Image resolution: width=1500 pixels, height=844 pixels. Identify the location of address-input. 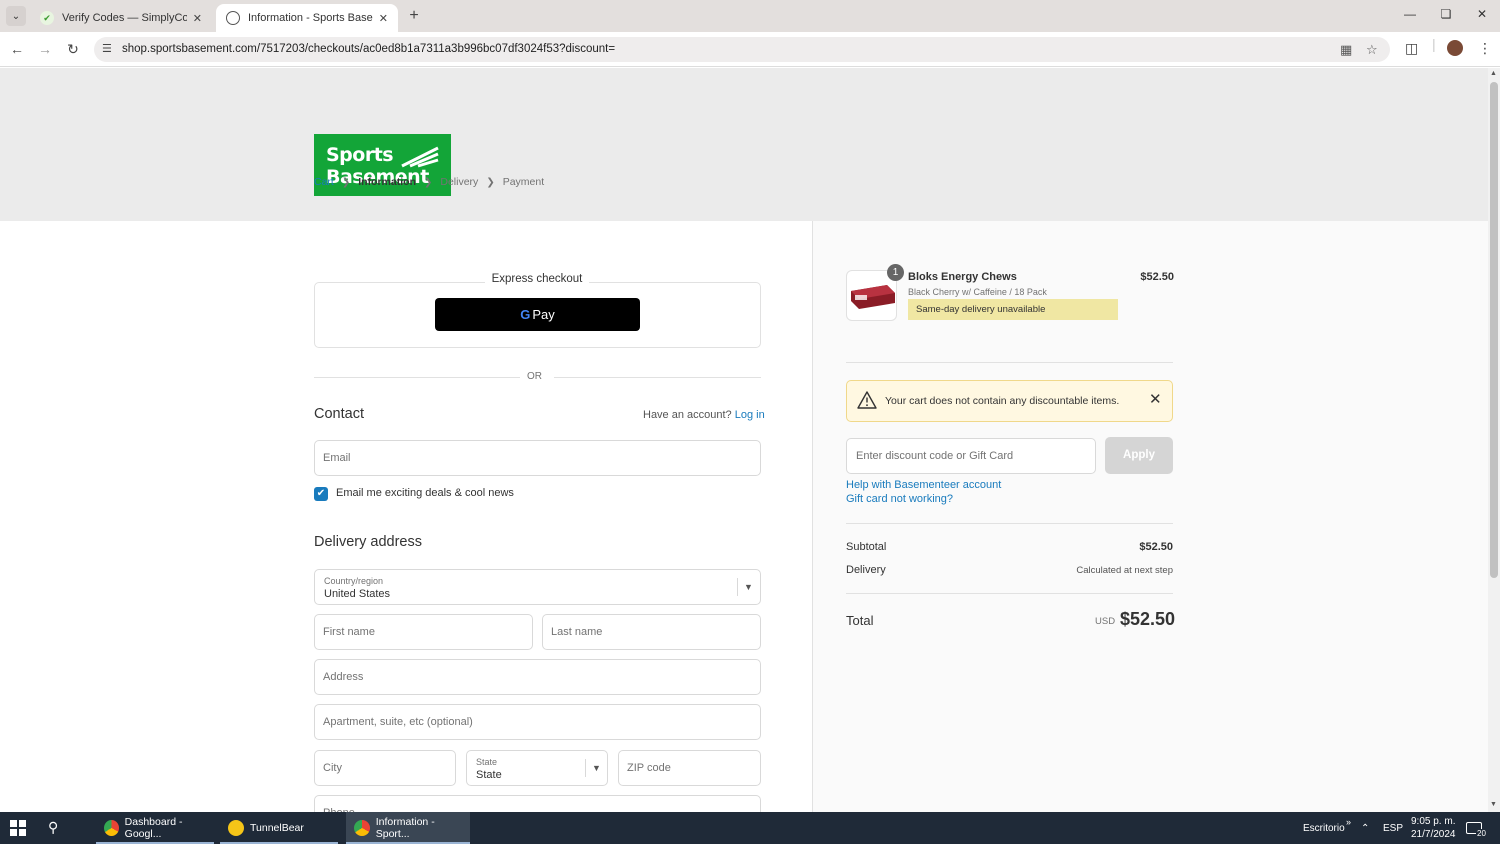
(537, 677).